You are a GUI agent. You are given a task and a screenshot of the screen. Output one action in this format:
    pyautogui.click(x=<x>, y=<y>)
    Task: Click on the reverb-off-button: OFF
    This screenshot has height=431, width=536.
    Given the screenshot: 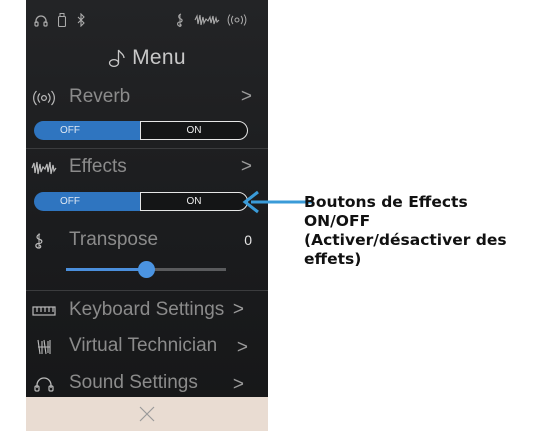 What is the action you would take?
    pyautogui.click(x=87, y=130)
    